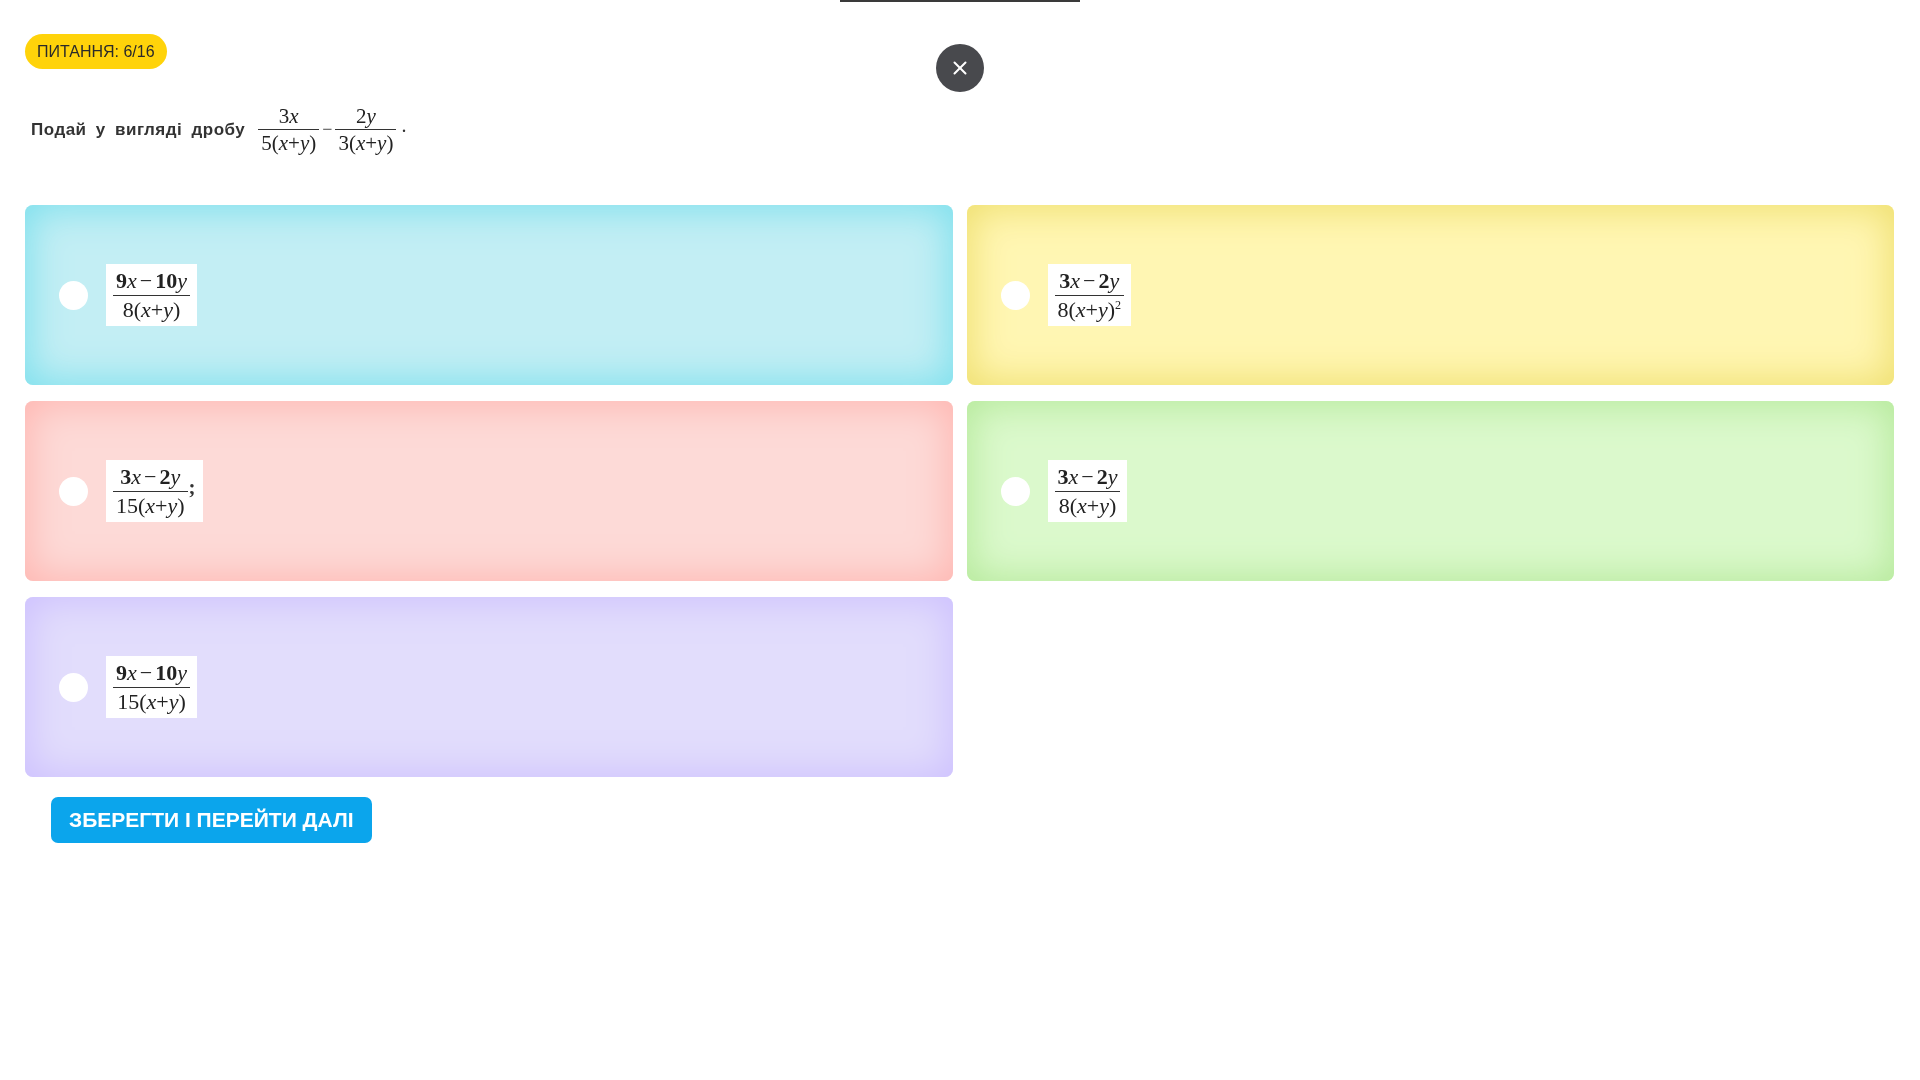 The width and height of the screenshot is (1920, 1080). I want to click on question-counter-badge: ПИТАННЯ: 6/16, so click(96, 51).